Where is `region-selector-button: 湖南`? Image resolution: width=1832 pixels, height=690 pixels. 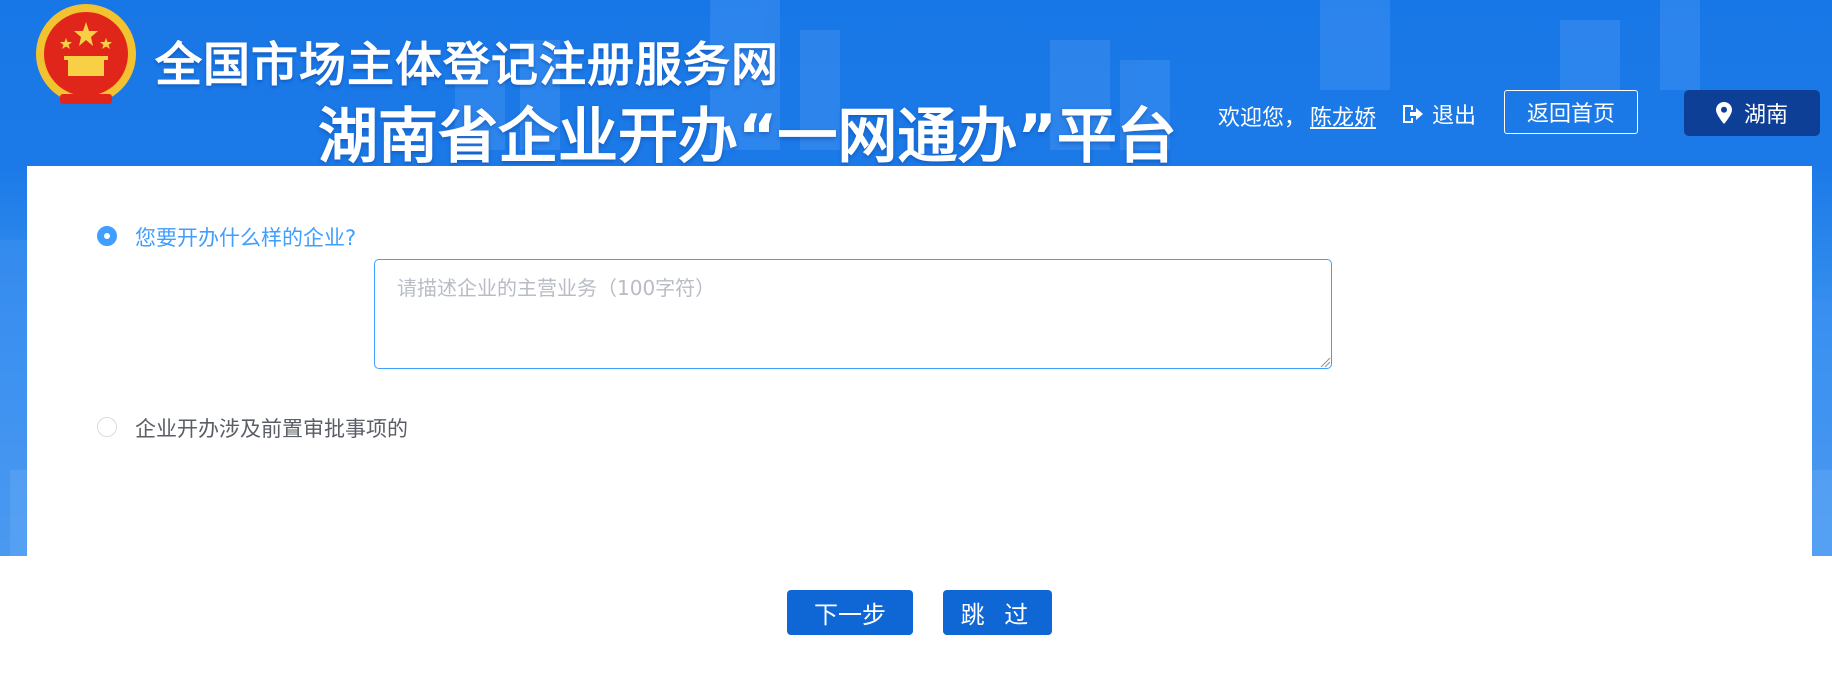
region-selector-button: 湖南 is located at coordinates (1752, 113).